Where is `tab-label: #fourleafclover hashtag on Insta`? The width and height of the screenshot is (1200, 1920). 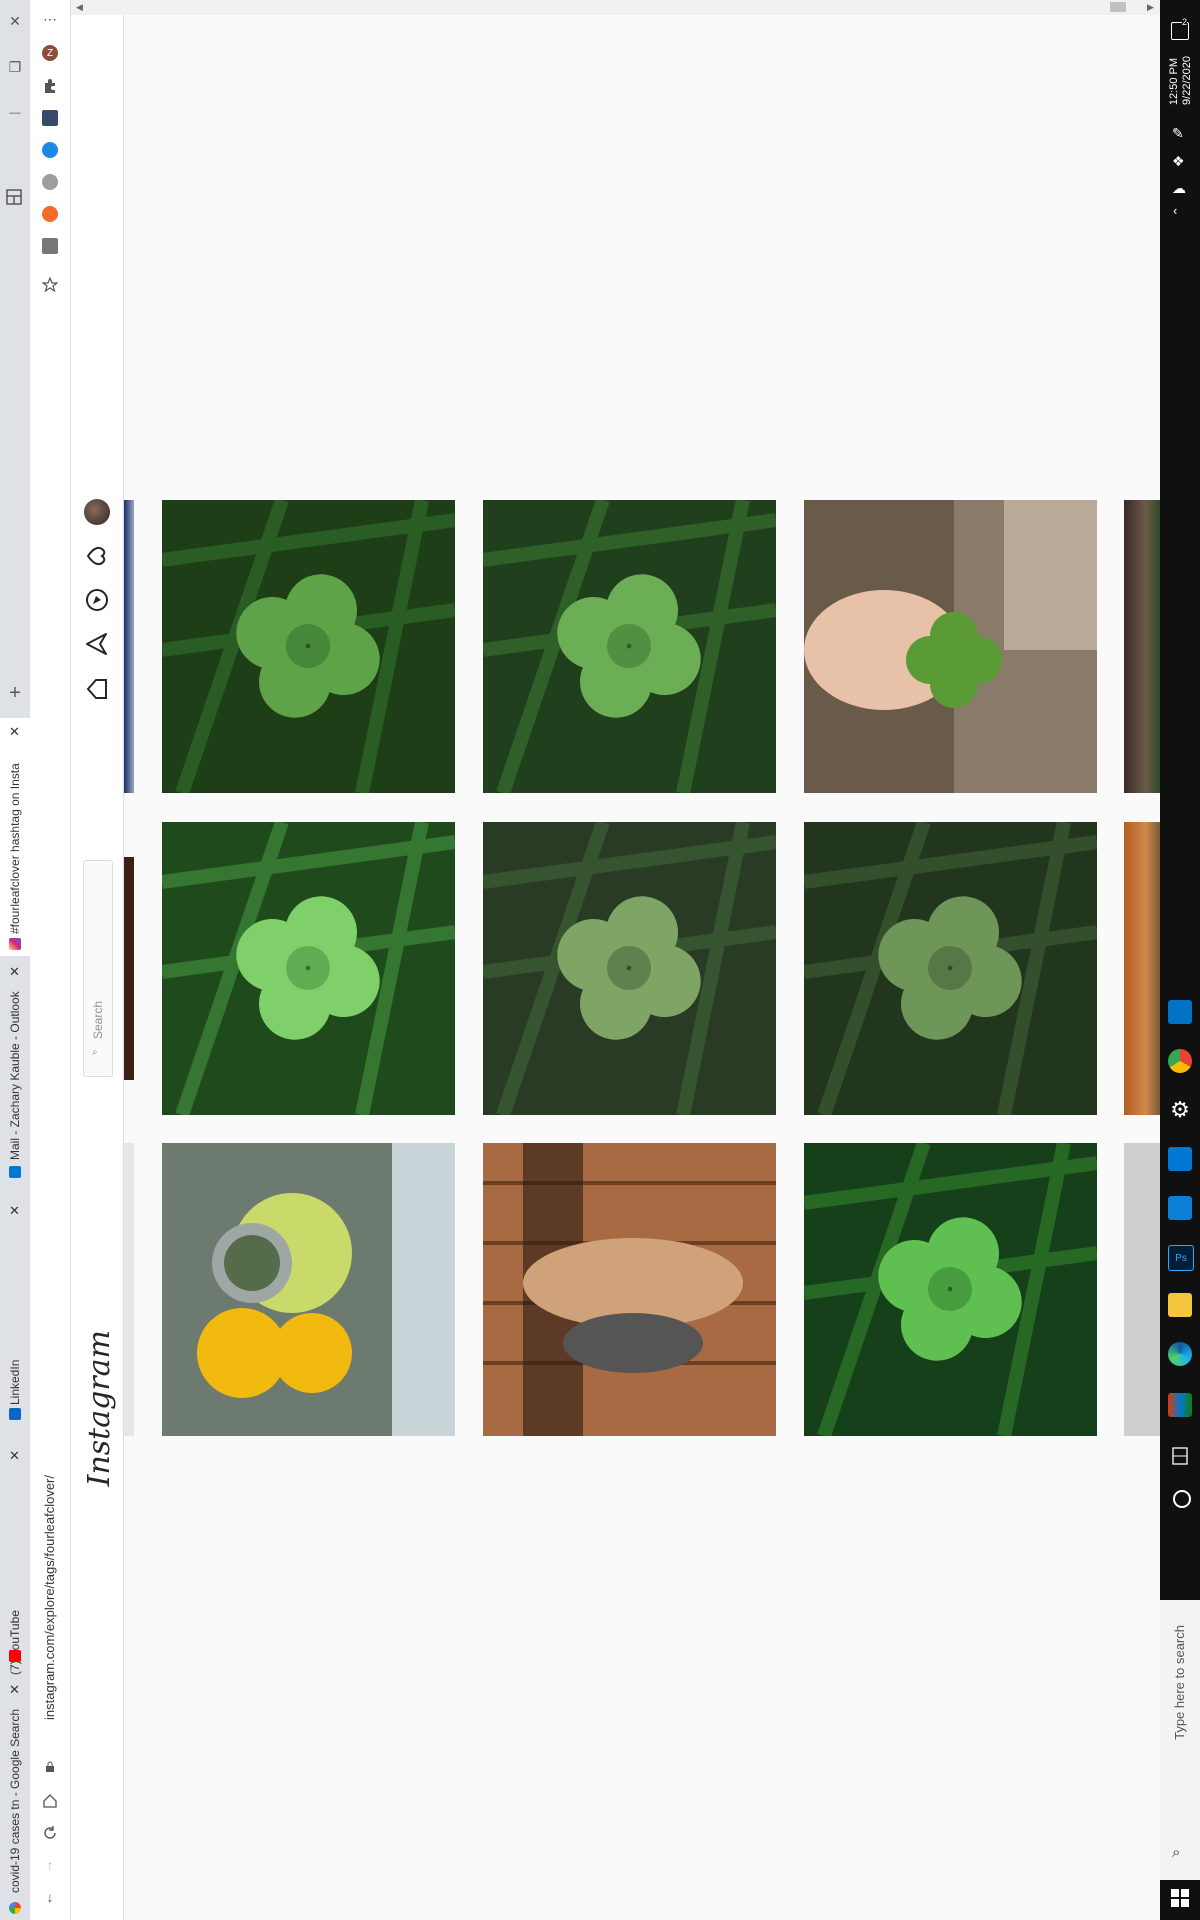 tab-label: #fourleafclover hashtag on Insta is located at coordinates (15, 848).